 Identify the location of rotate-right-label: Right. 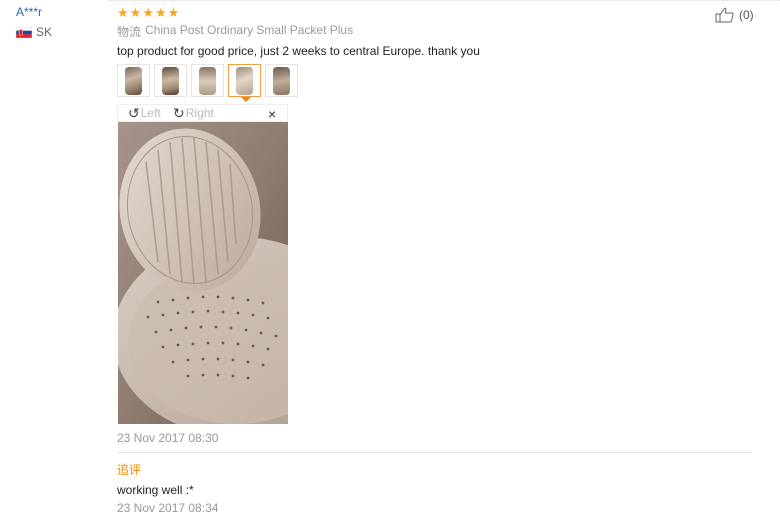
(199, 113).